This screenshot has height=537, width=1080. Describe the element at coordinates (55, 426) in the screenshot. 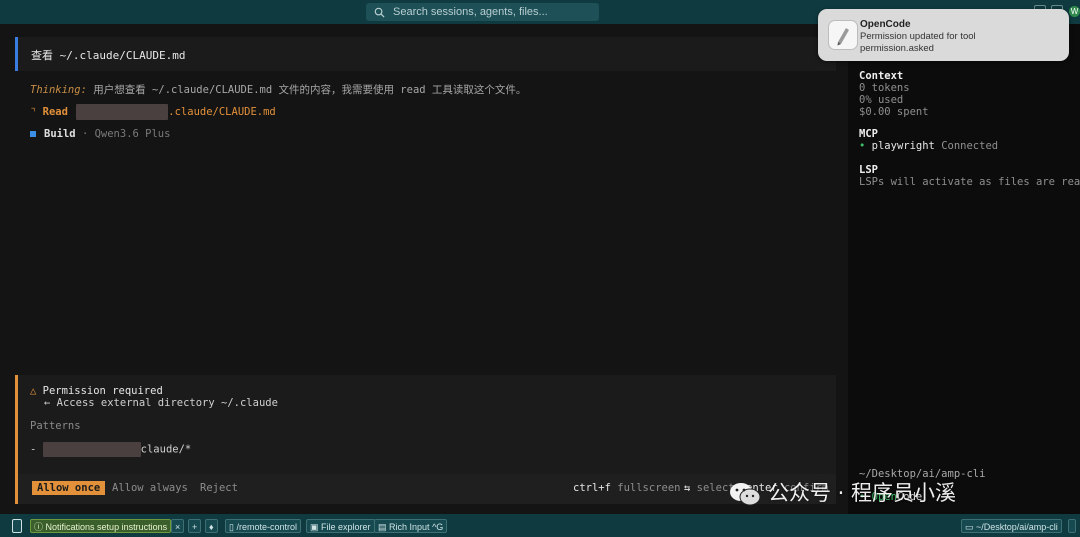

I see `patterns-label: Patterns` at that location.